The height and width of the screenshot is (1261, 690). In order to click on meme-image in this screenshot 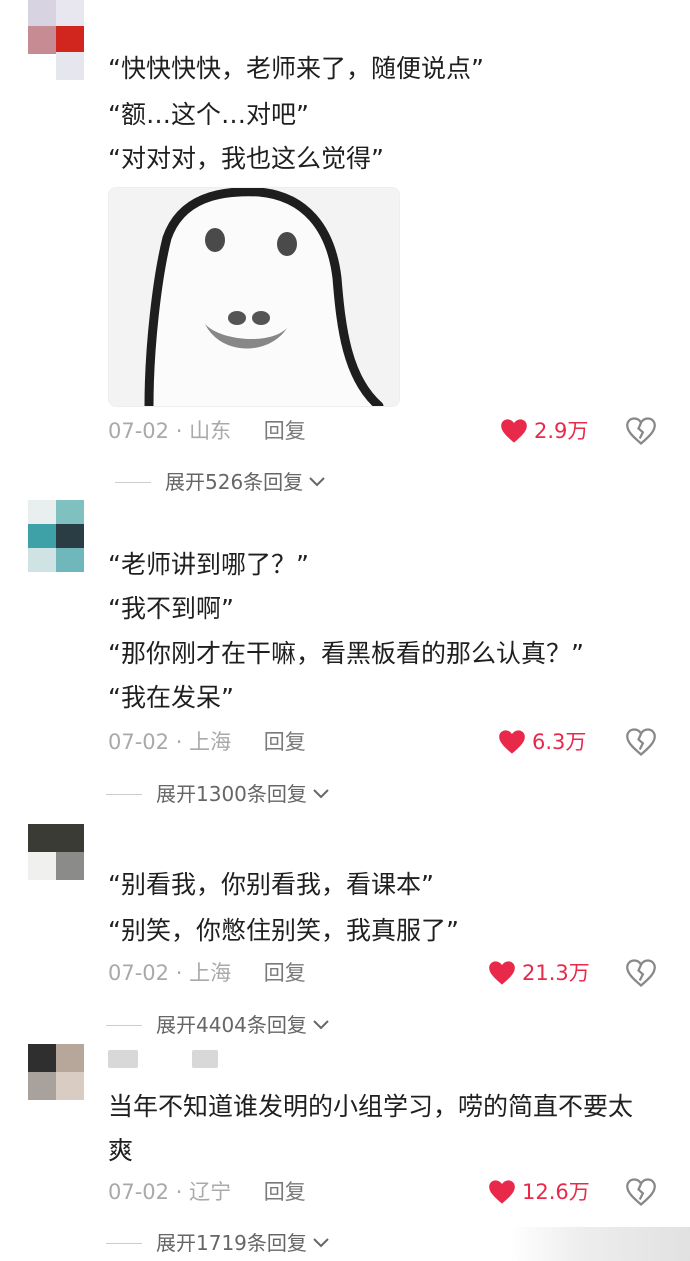, I will do `click(254, 297)`.